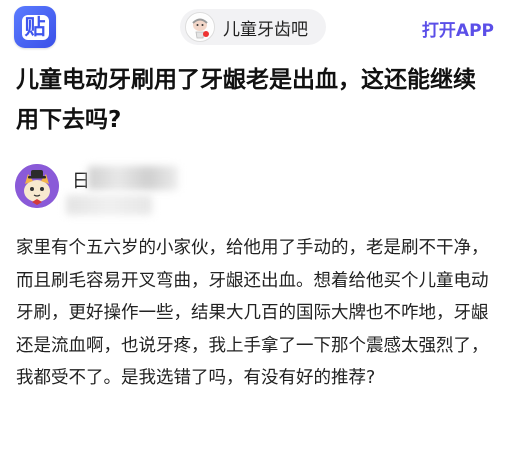 This screenshot has height=473, width=508. I want to click on top-bar: 贴 儿童牙齿吧 打开APP, so click(254, 28).